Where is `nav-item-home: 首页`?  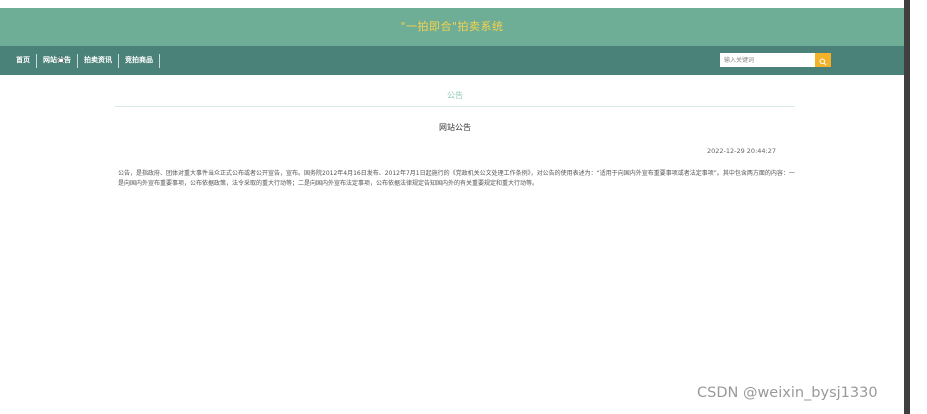 nav-item-home: 首页 is located at coordinates (23, 60).